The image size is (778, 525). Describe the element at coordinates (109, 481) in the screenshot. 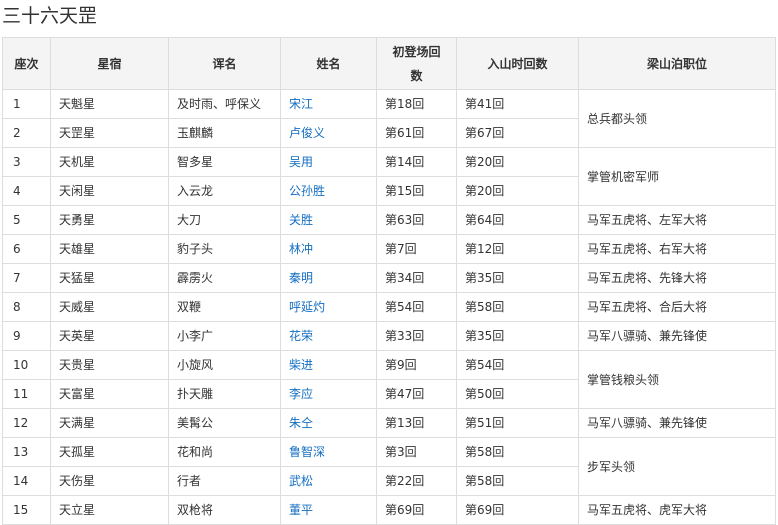

I see `cell-star: 天伤星` at that location.